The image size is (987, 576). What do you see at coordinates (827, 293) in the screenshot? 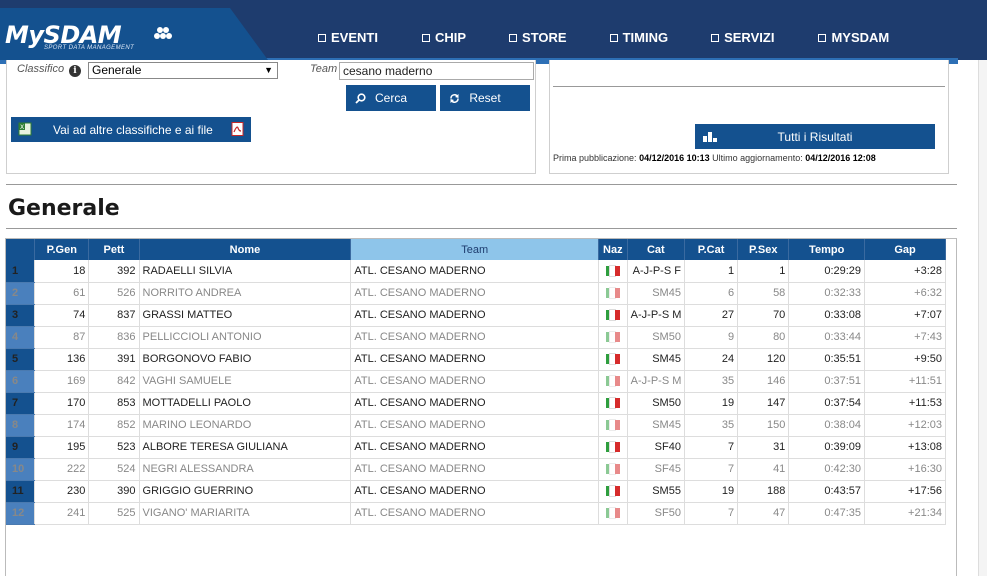
I see `cell-tempo: 0:32:33` at bounding box center [827, 293].